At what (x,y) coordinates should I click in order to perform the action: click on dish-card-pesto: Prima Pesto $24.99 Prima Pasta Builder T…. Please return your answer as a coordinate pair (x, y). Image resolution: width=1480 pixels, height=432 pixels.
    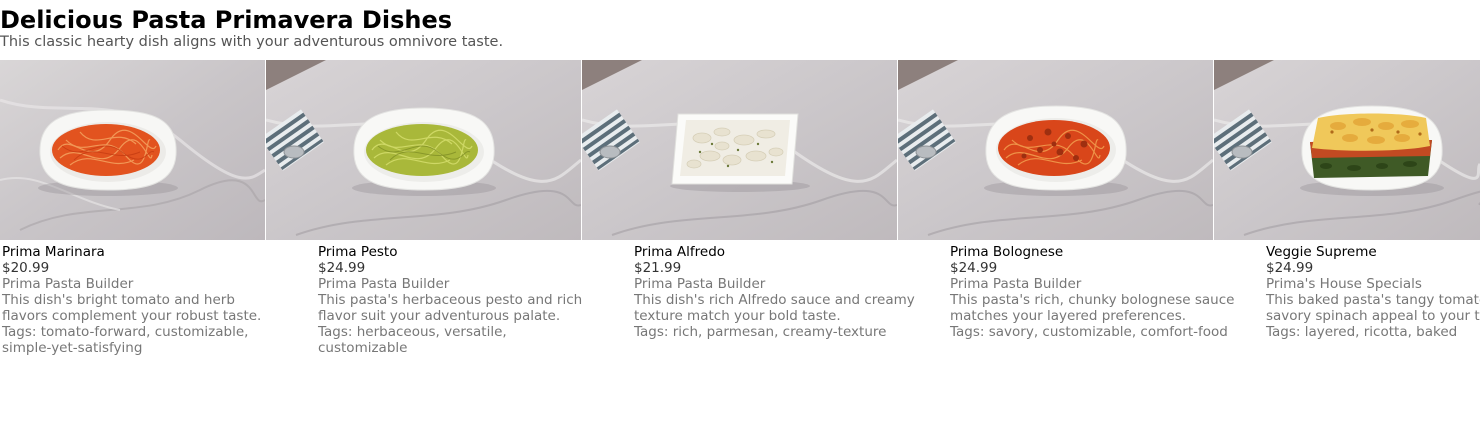
    Looking at the image, I should click on (424, 208).